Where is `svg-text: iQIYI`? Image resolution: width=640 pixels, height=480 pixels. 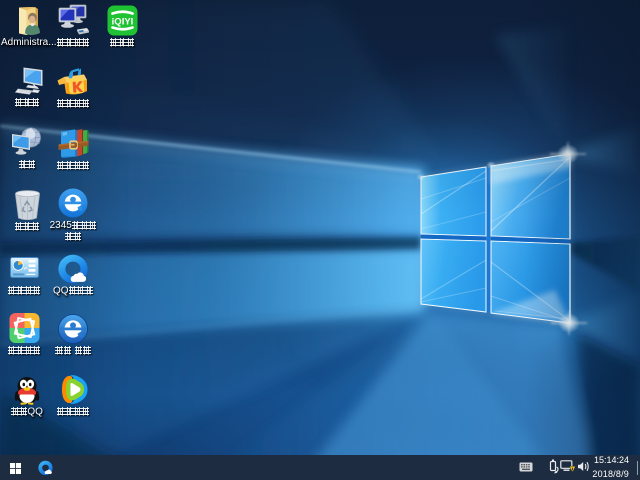
svg-text: iQIYI is located at coordinates (122, 22).